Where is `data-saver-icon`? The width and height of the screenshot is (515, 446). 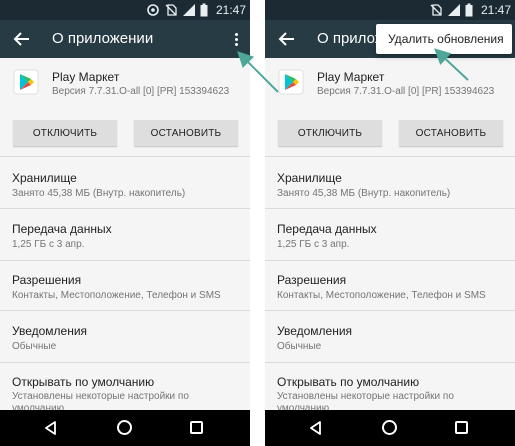 data-saver-icon is located at coordinates (153, 10).